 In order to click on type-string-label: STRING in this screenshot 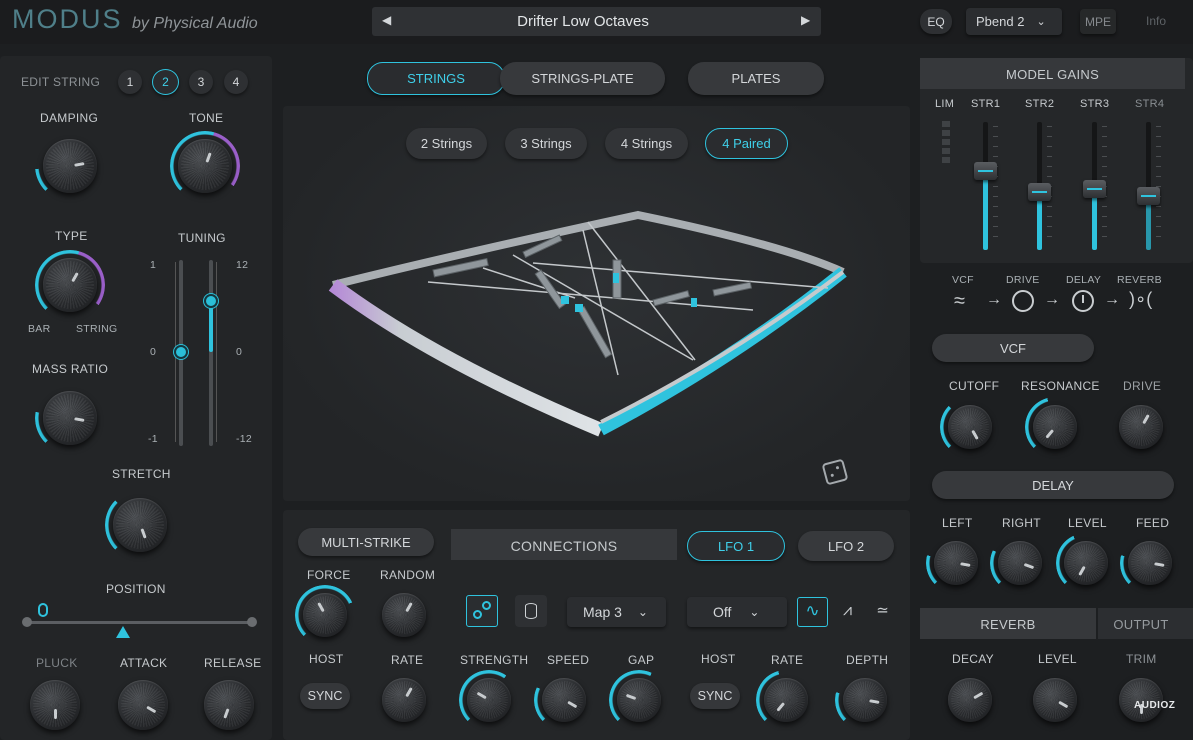, I will do `click(97, 329)`.